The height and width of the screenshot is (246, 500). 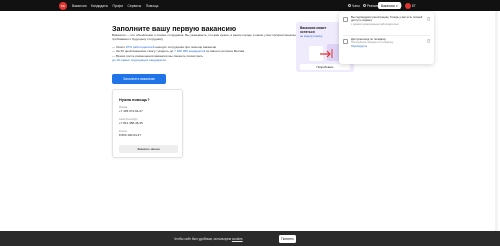 I want to click on benefit-link: до 10 самых подходящих кандидатов, so click(x=139, y=60).